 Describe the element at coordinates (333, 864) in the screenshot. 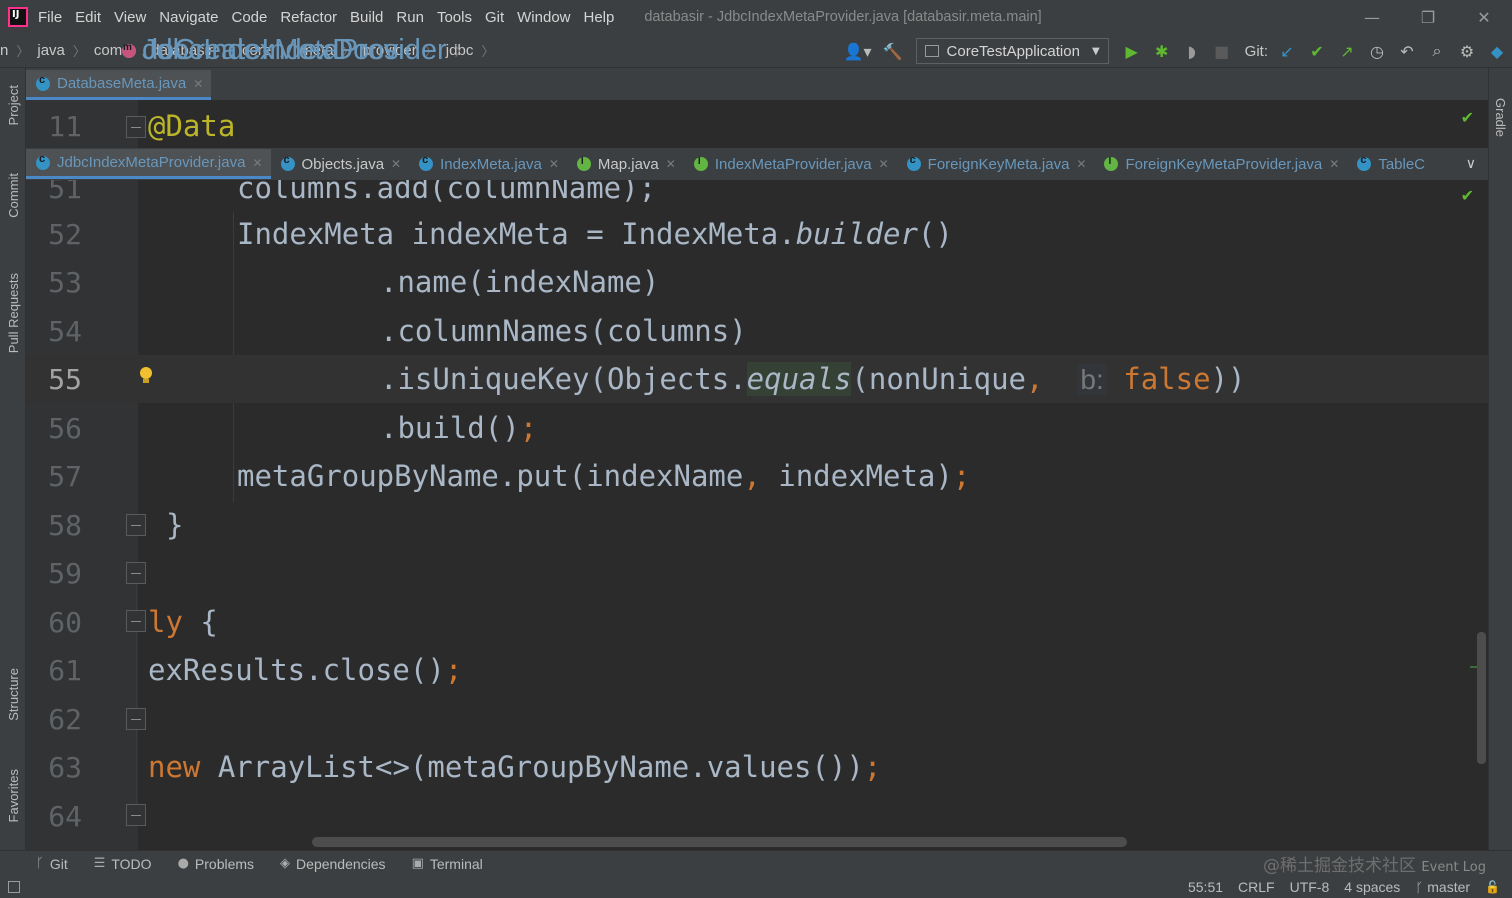

I see `dependencies-tool-tab: ◈ Dependencies` at that location.